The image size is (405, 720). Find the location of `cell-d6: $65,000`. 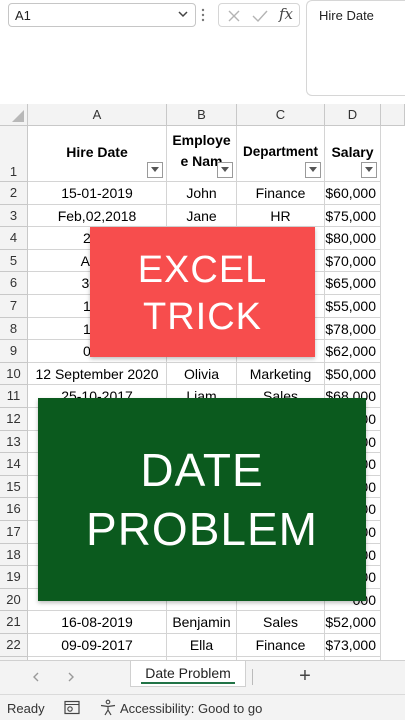

cell-d6: $65,000 is located at coordinates (353, 283).